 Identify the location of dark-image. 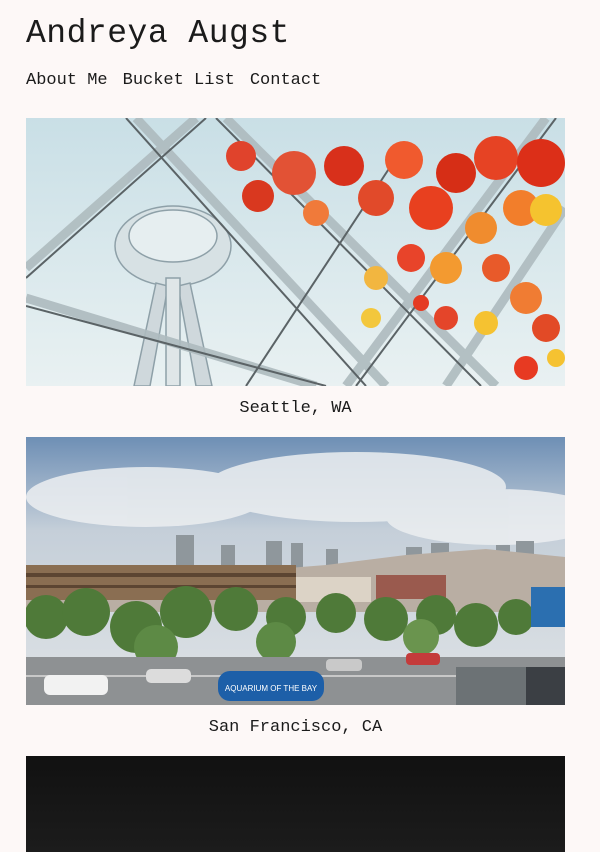
(295, 804).